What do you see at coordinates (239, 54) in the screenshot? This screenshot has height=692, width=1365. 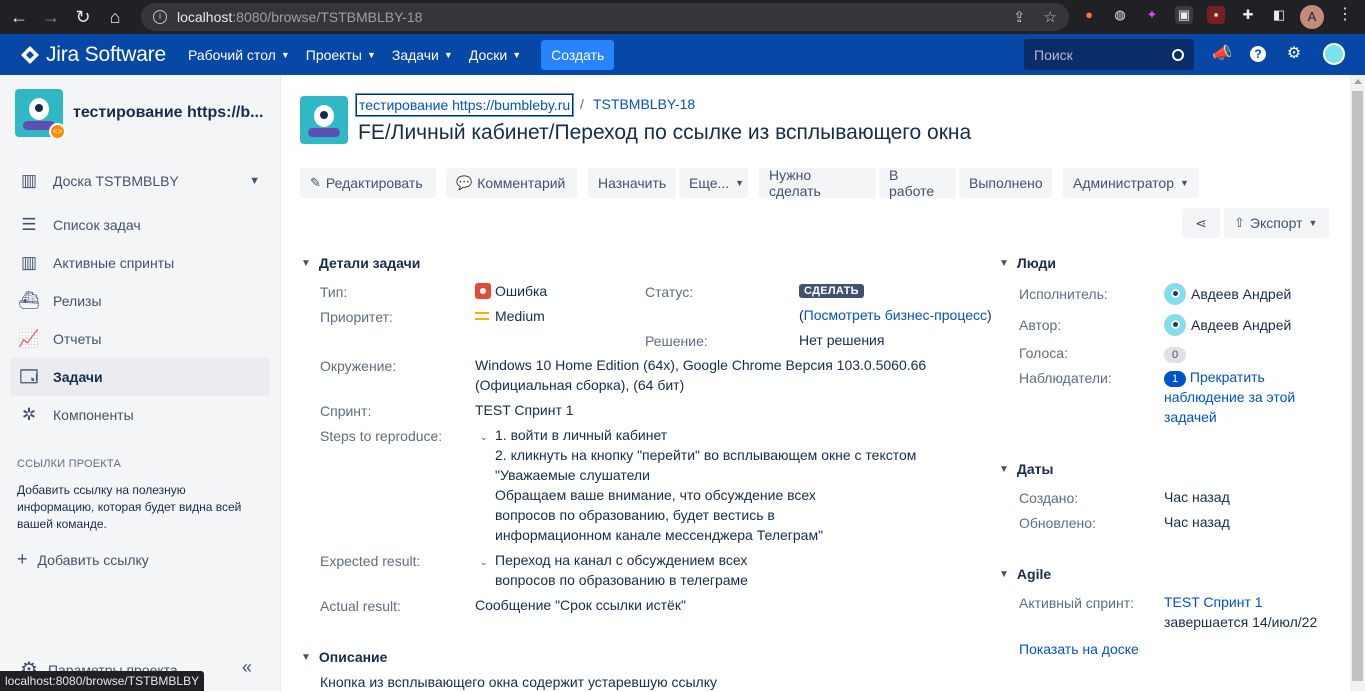 I see `nav-dashboards: Рабочий стол ▼` at bounding box center [239, 54].